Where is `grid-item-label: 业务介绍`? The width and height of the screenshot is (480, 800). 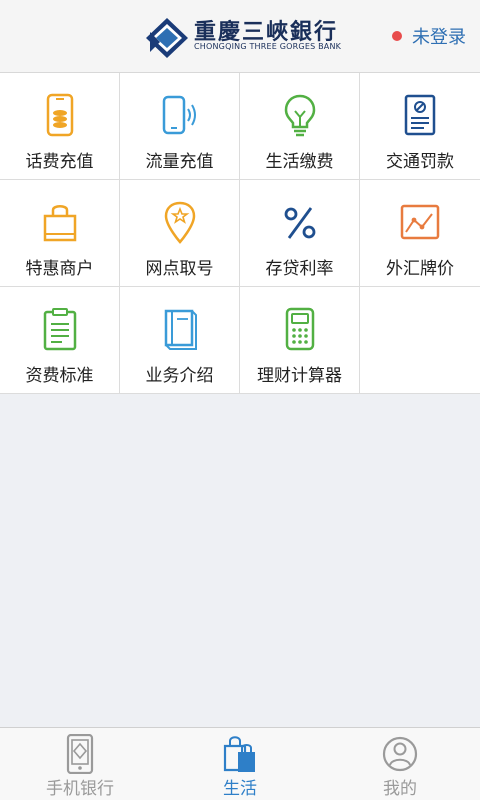
grid-item-label: 业务介绍 is located at coordinates (179, 376).